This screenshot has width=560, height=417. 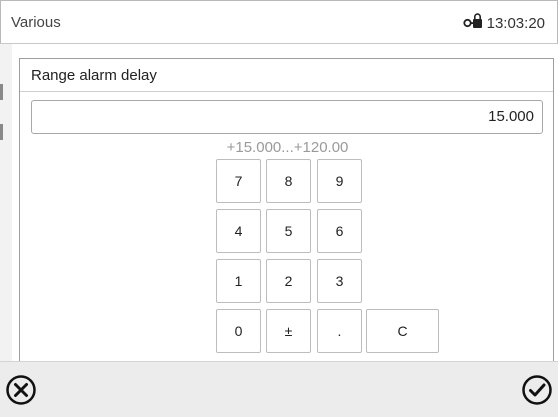 What do you see at coordinates (339, 281) in the screenshot?
I see `key-3: 3` at bounding box center [339, 281].